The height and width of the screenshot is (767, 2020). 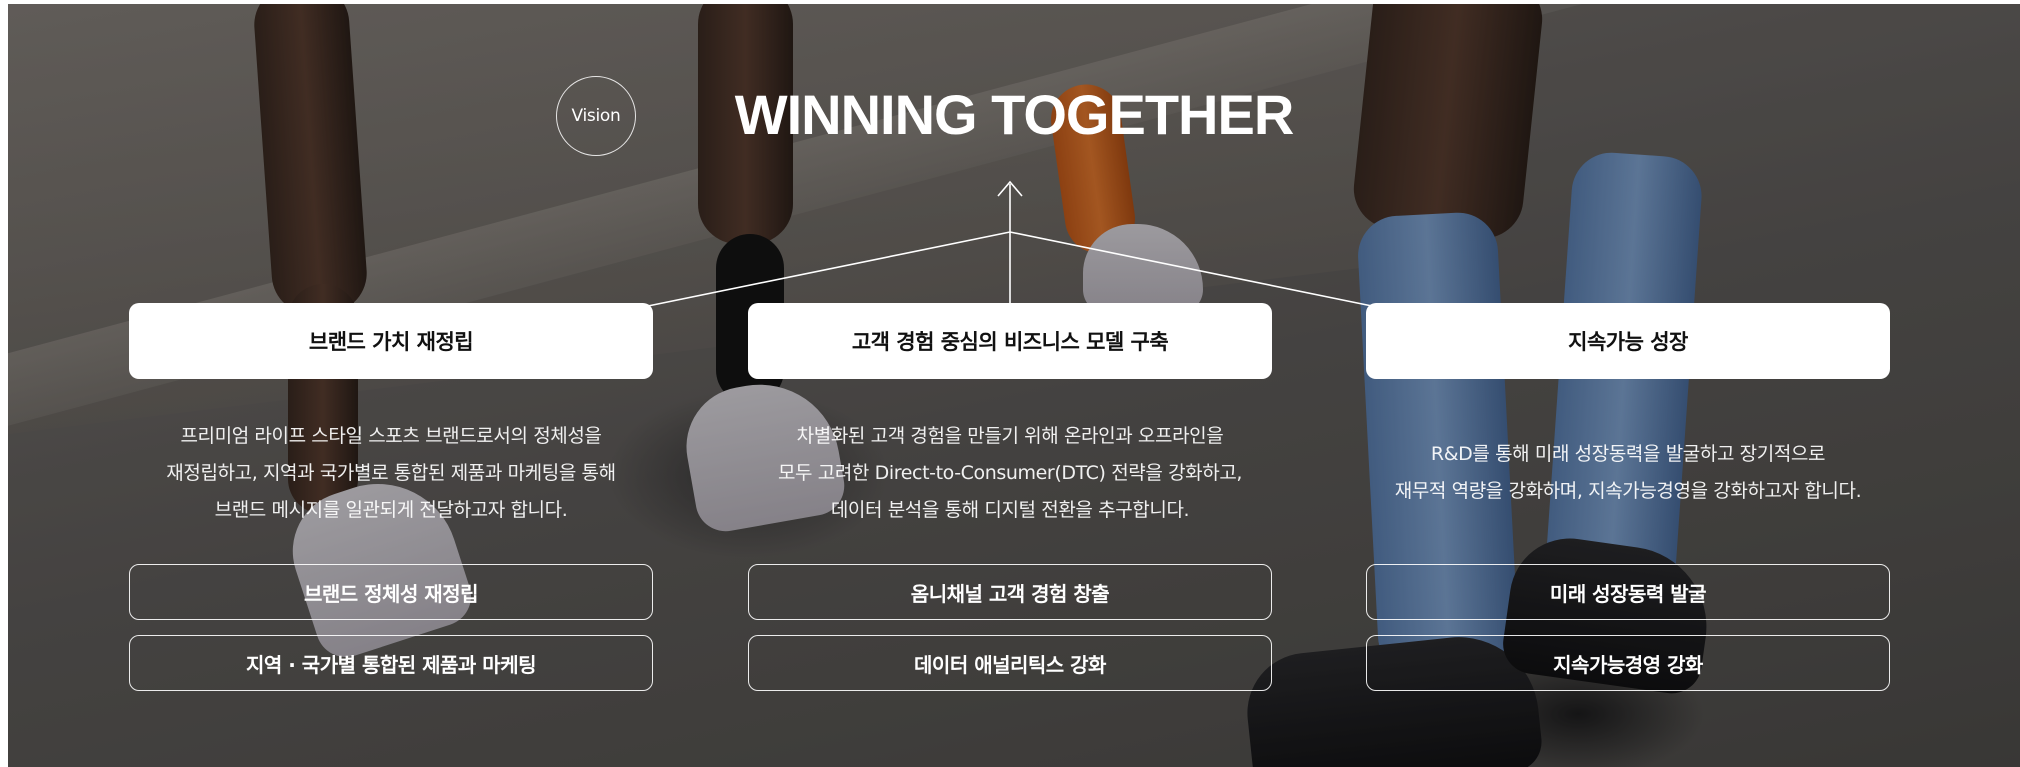 I want to click on pillar-tag-growth-engine: 미래 성장동력 발굴, so click(x=1628, y=592).